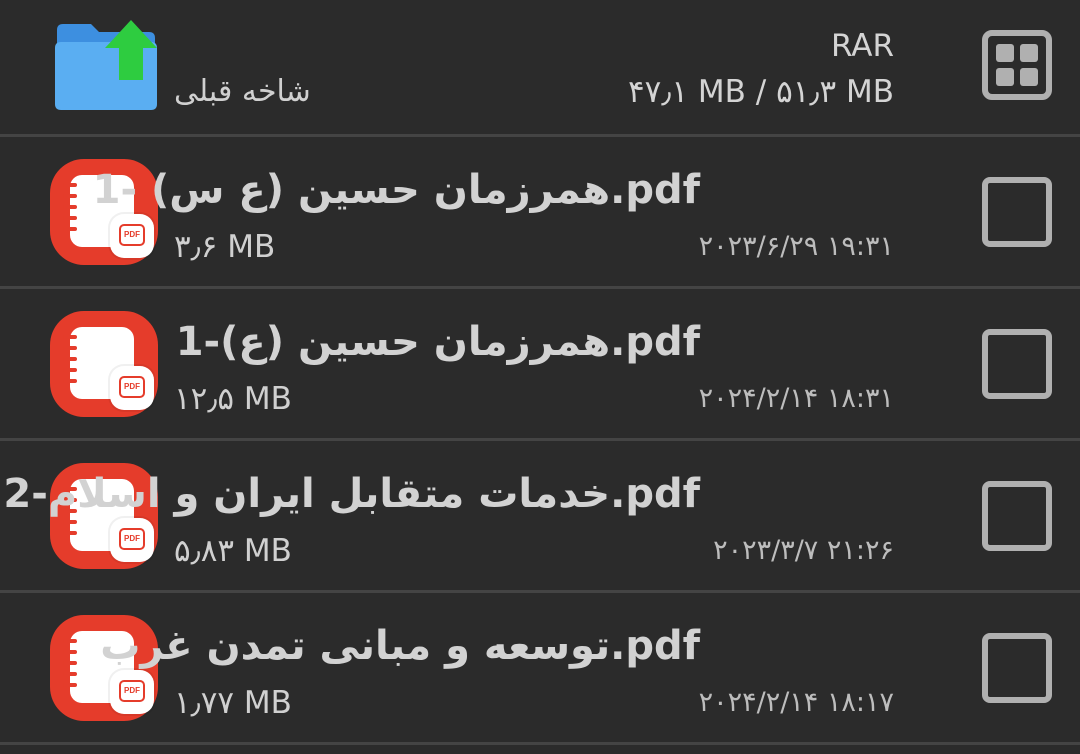 The image size is (1080, 754). What do you see at coordinates (233, 551) in the screenshot?
I see `file-size: ۵٫۸۳ MB` at bounding box center [233, 551].